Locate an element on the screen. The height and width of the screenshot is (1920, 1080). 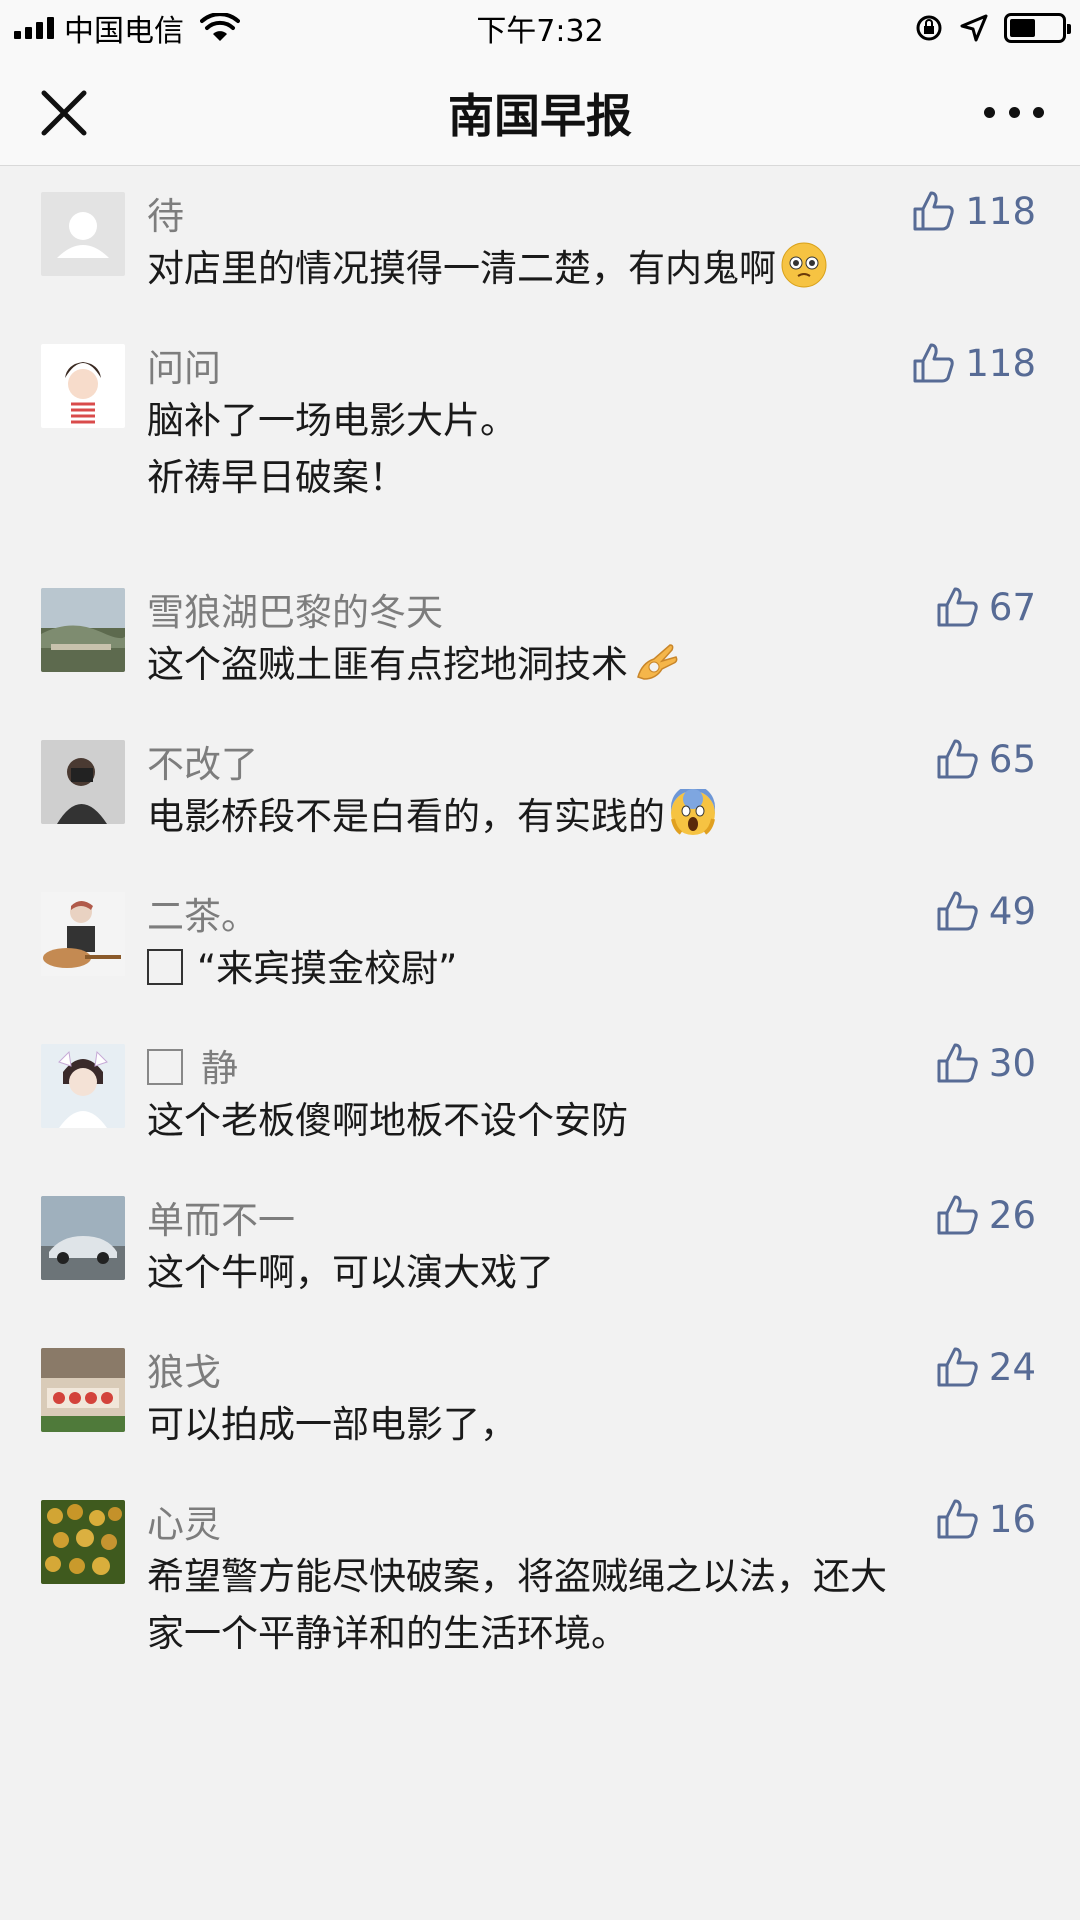
status-bar: 中国电信 下午7:32 is located at coordinates (540, 27).